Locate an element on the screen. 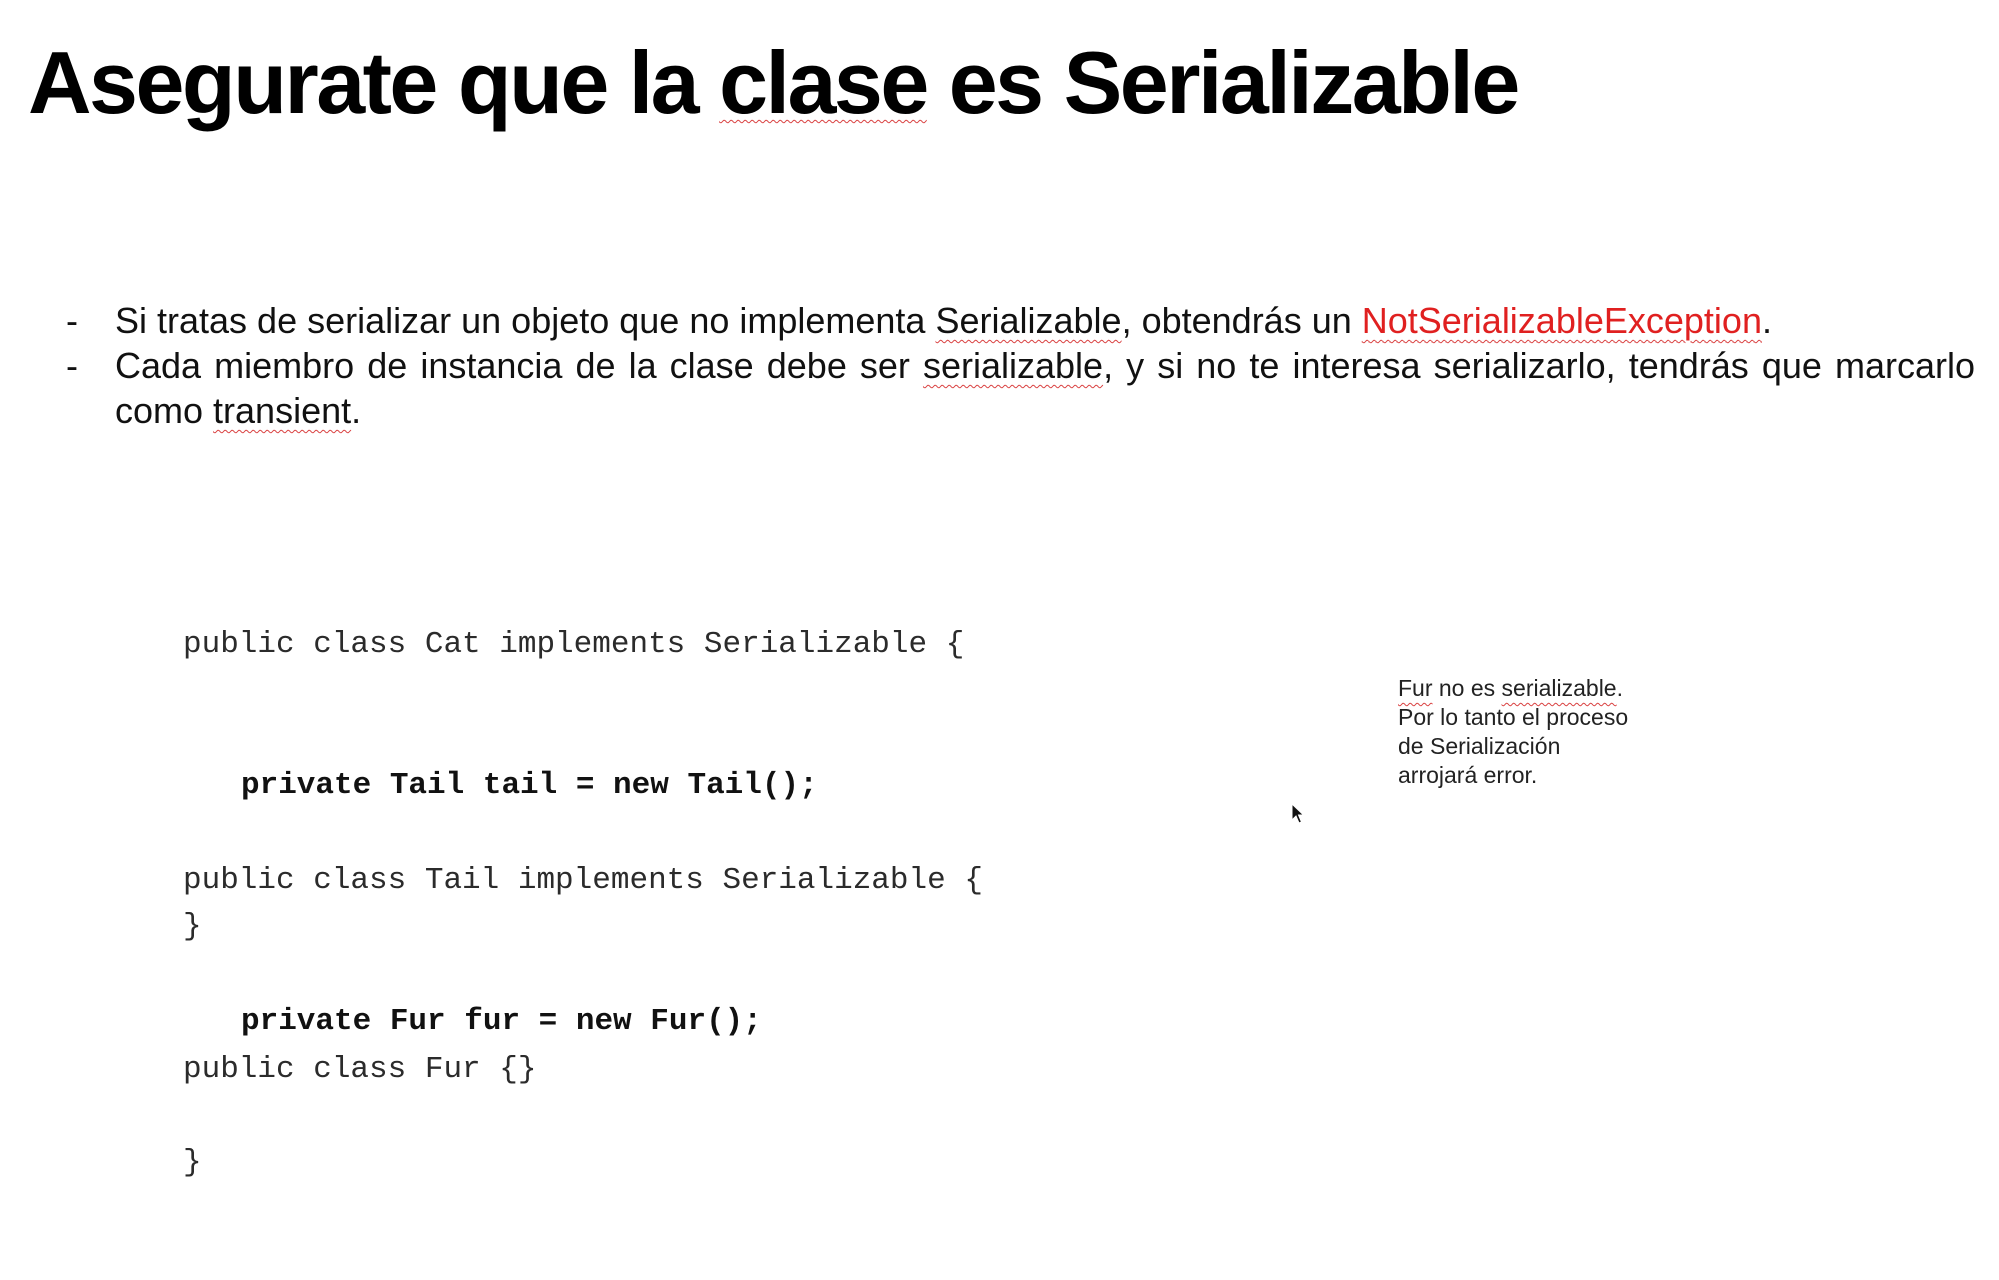 The height and width of the screenshot is (1280, 1999). slide-title: Asegurate que la clase es Serializable is located at coordinates (774, 83).